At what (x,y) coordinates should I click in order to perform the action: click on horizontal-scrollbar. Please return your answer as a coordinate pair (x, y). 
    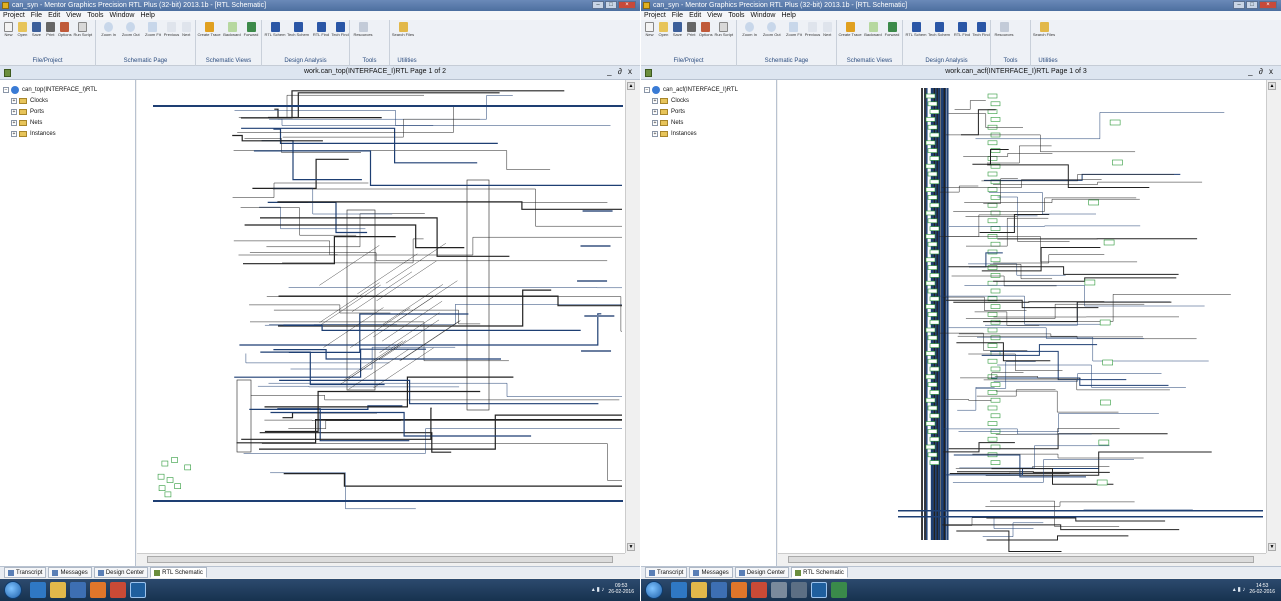
    Looking at the image, I should click on (381, 559).